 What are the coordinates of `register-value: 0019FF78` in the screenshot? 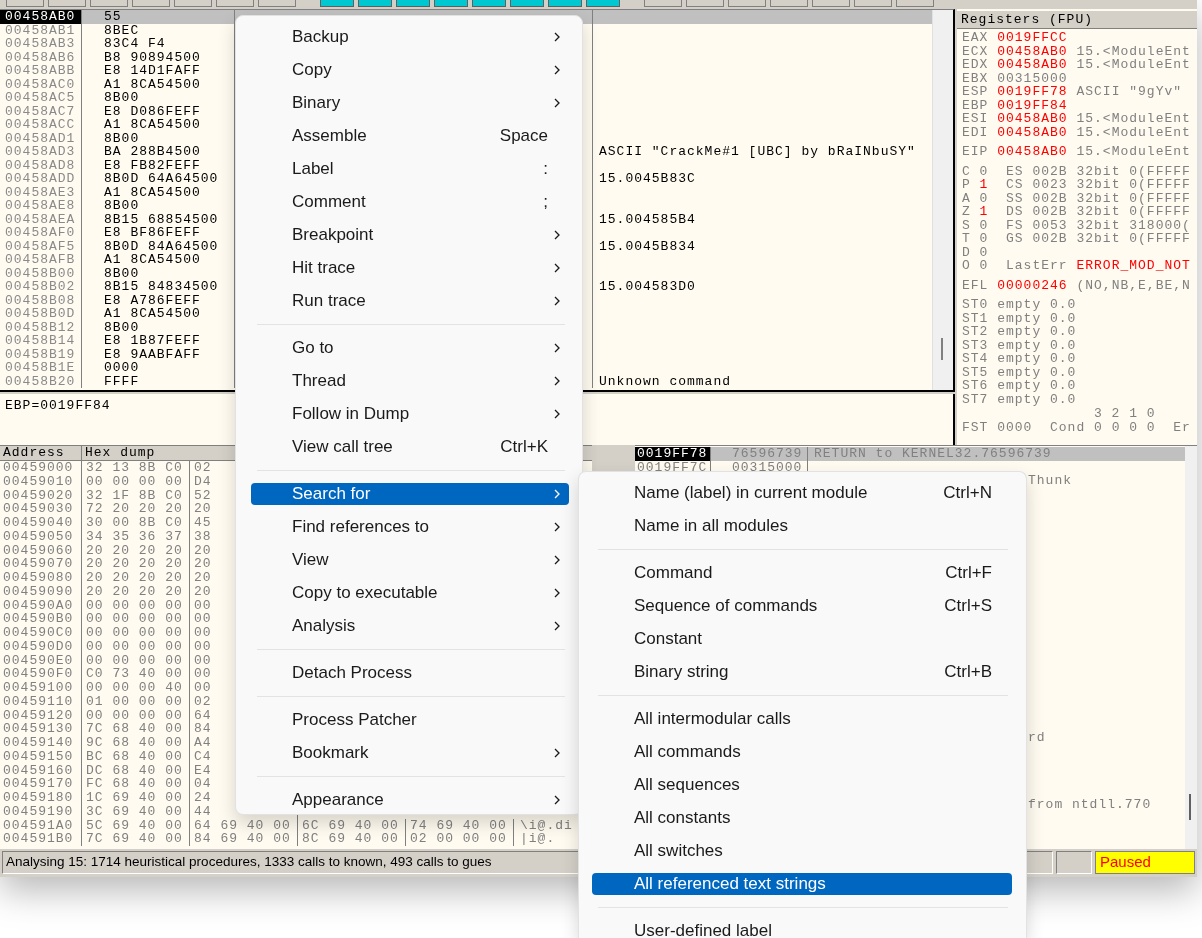 It's located at (1032, 92).